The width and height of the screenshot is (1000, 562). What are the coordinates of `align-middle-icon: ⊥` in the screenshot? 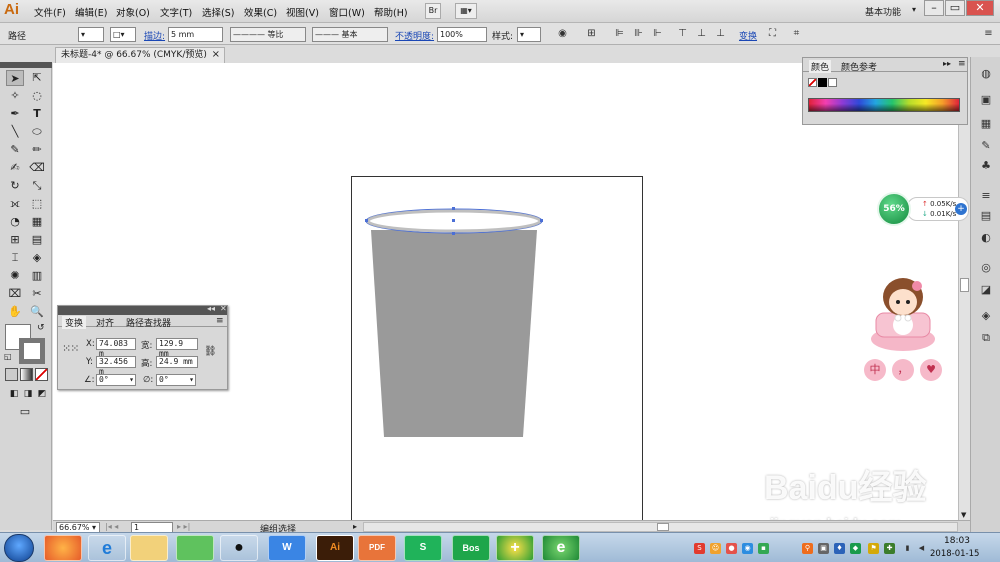 It's located at (701, 34).